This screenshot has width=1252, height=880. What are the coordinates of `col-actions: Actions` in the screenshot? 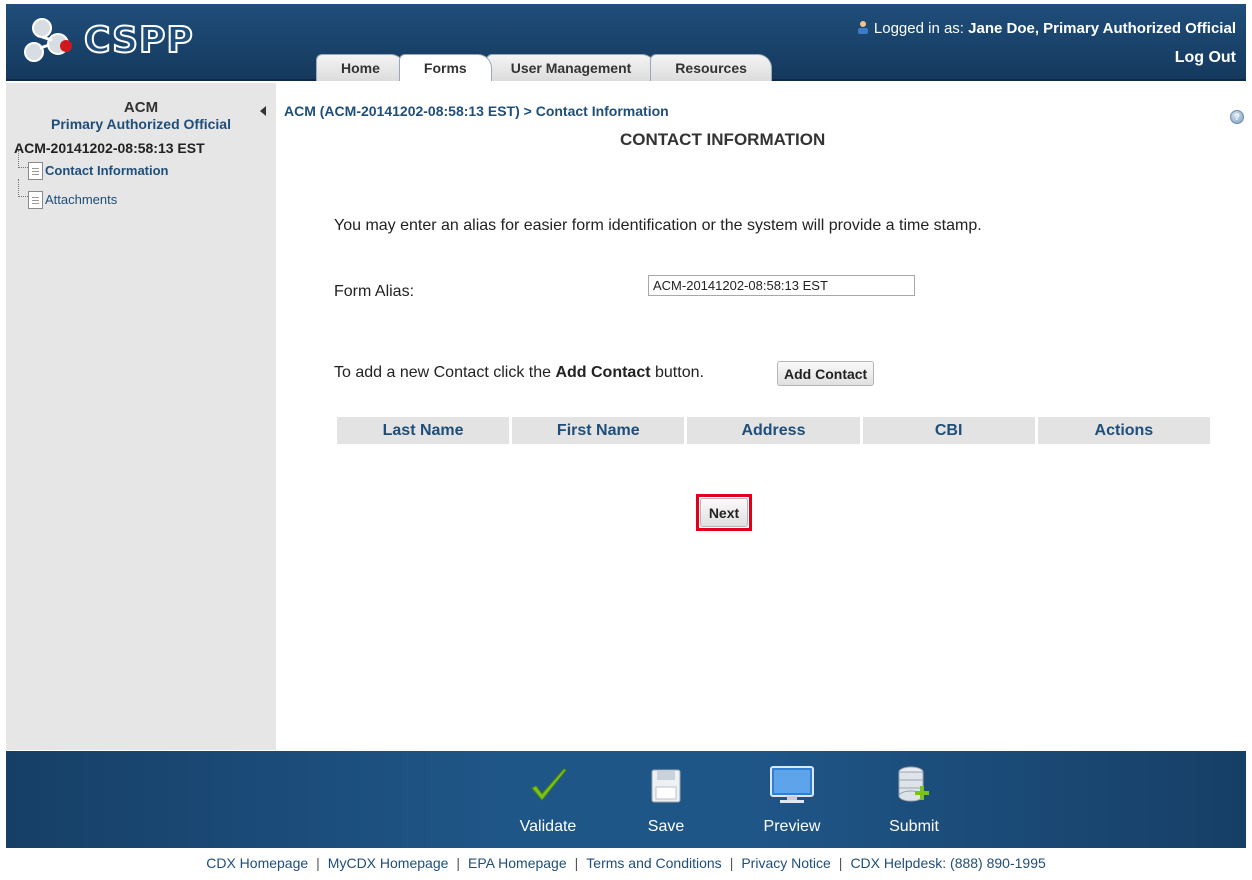 It's located at (1123, 430).